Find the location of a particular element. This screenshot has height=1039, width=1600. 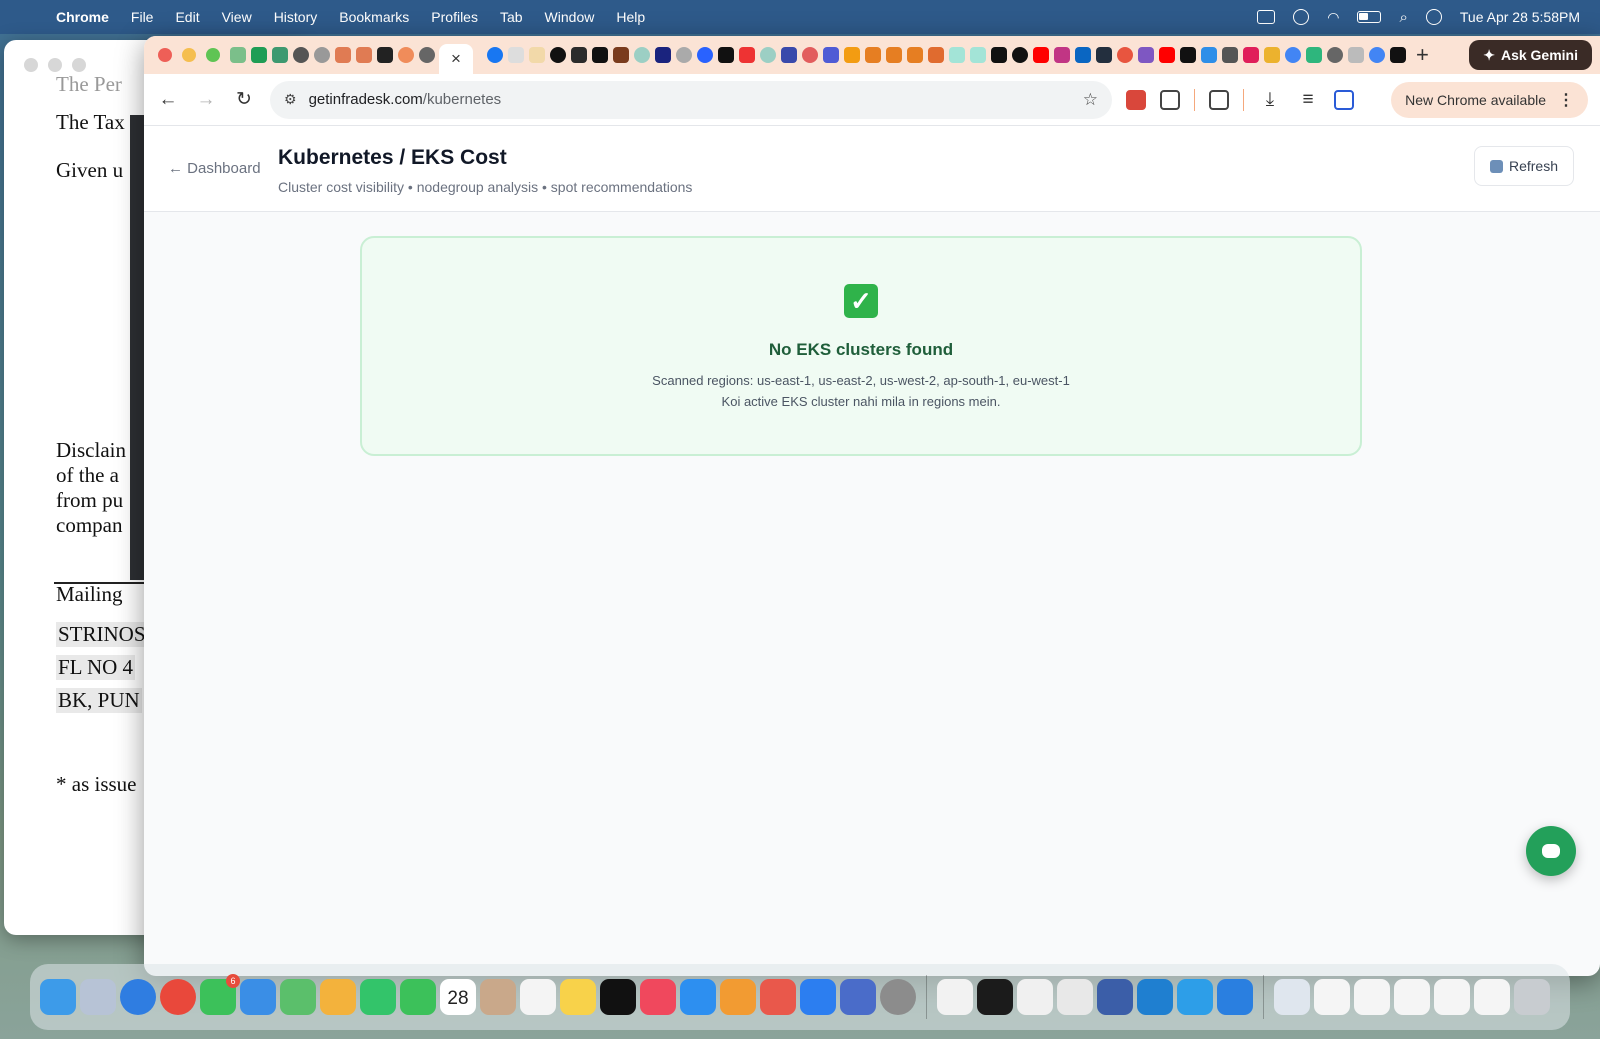

menu-view: View is located at coordinates (237, 17).